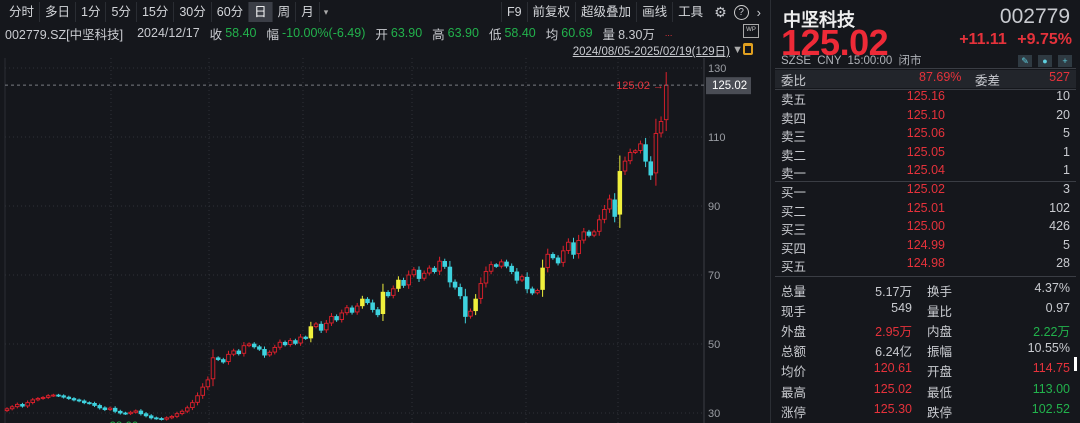 The image size is (1080, 423). Describe the element at coordinates (654, 12) in the screenshot. I see `toolbar-button: 画线` at that location.